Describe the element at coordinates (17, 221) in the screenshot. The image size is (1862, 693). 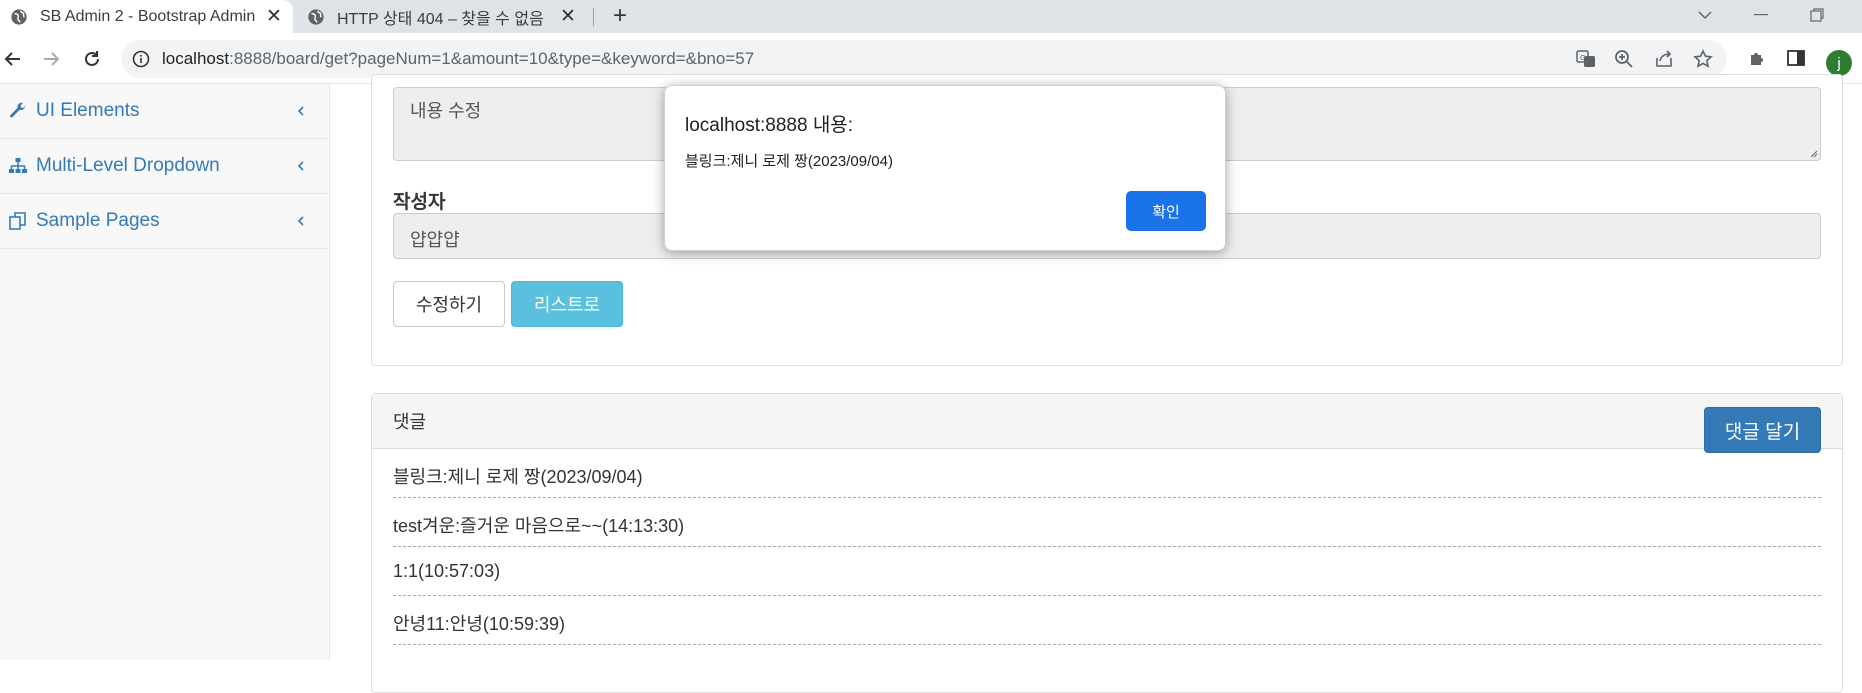
I see `files-icon` at that location.